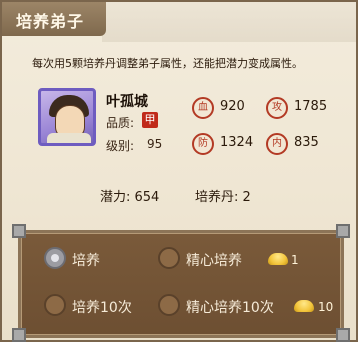 This screenshot has height=342, width=358. What do you see at coordinates (169, 258) in the screenshot?
I see `radio-careful-train` at bounding box center [169, 258].